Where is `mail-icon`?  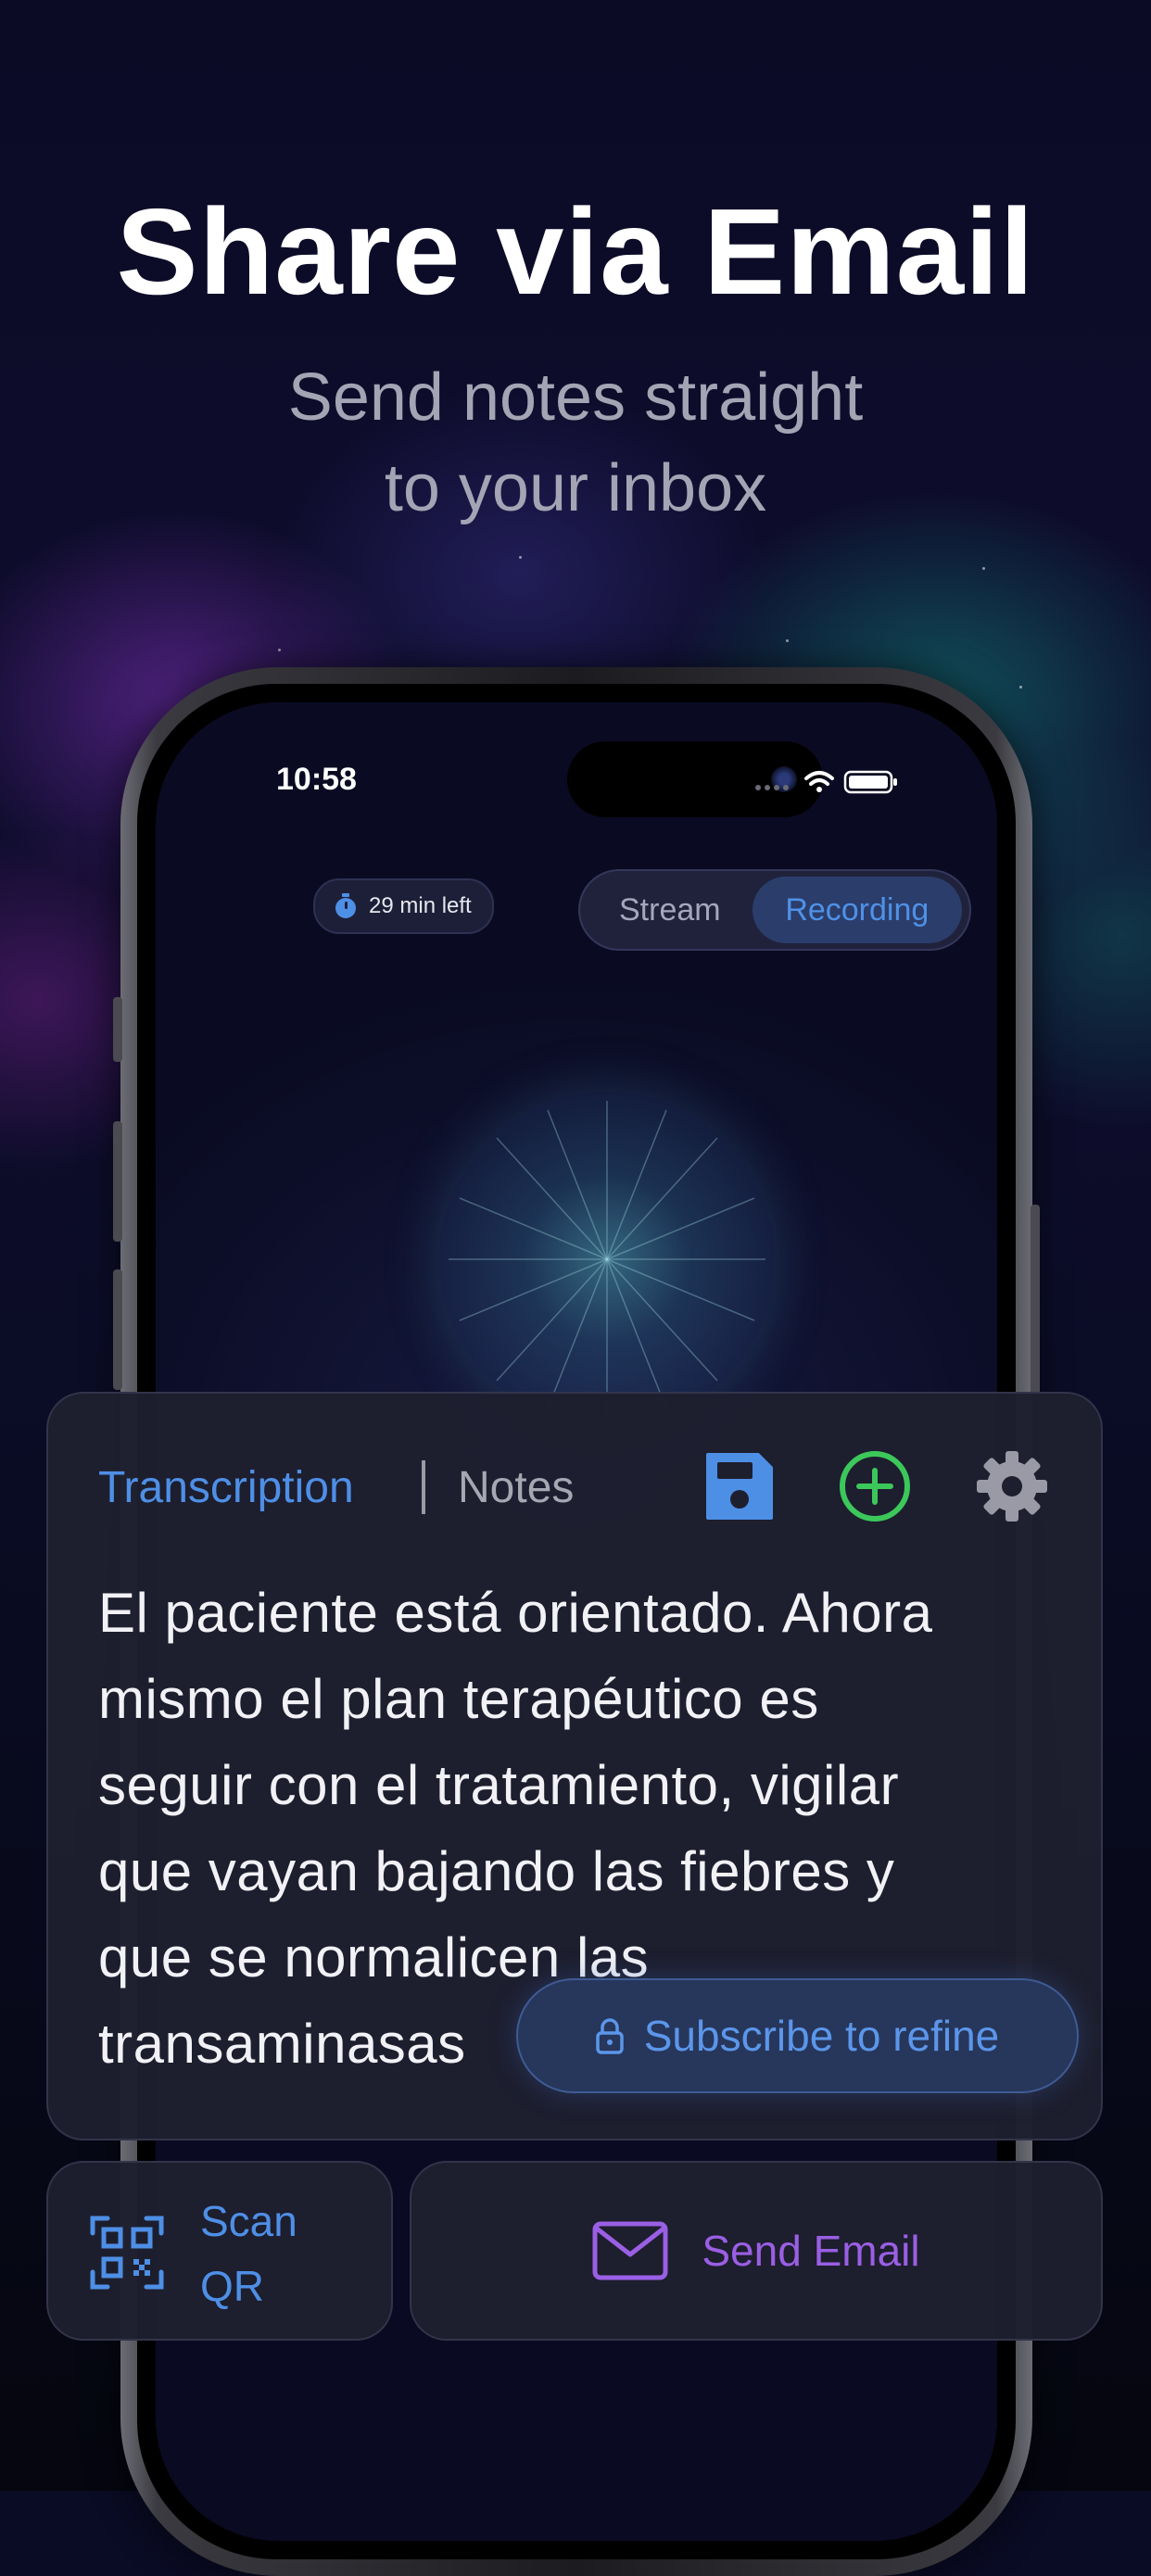
mail-icon is located at coordinates (630, 2250).